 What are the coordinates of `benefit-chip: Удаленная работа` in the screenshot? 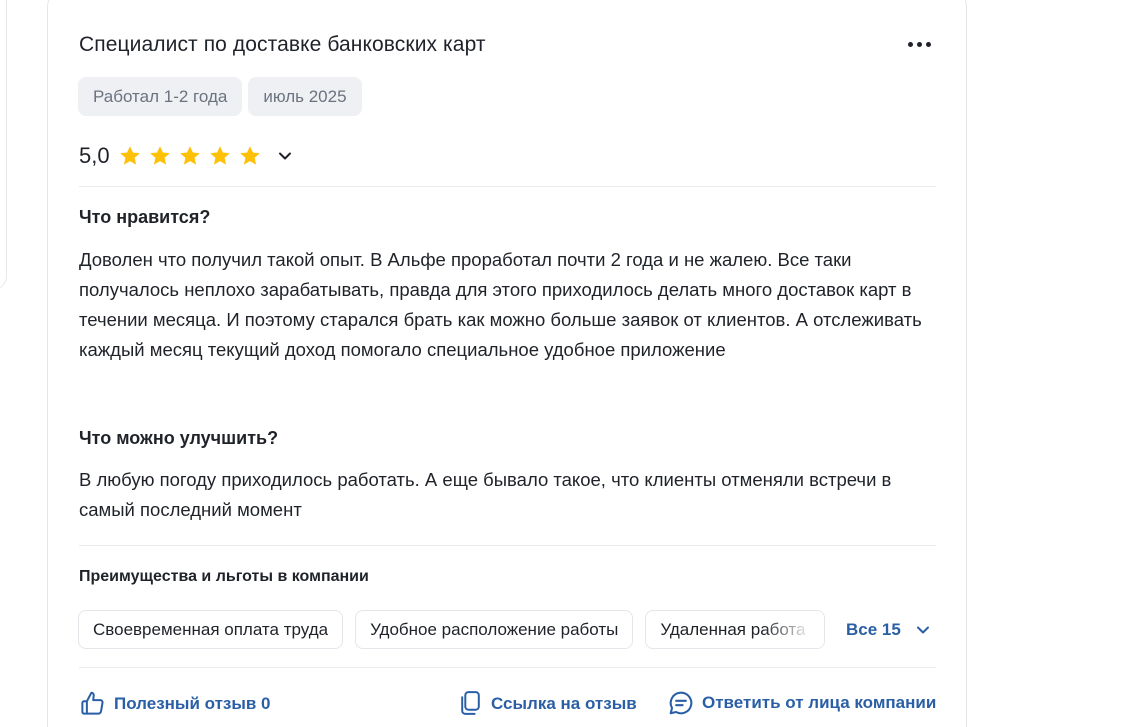 It's located at (735, 629).